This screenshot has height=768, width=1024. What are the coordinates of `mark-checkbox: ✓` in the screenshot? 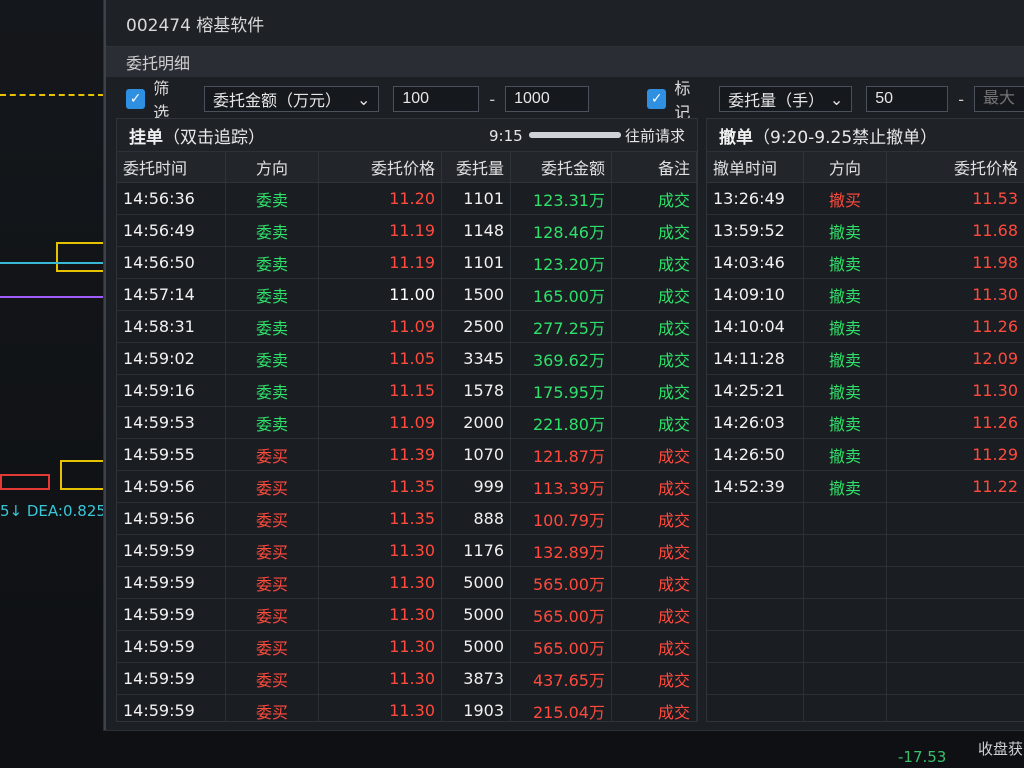 It's located at (657, 99).